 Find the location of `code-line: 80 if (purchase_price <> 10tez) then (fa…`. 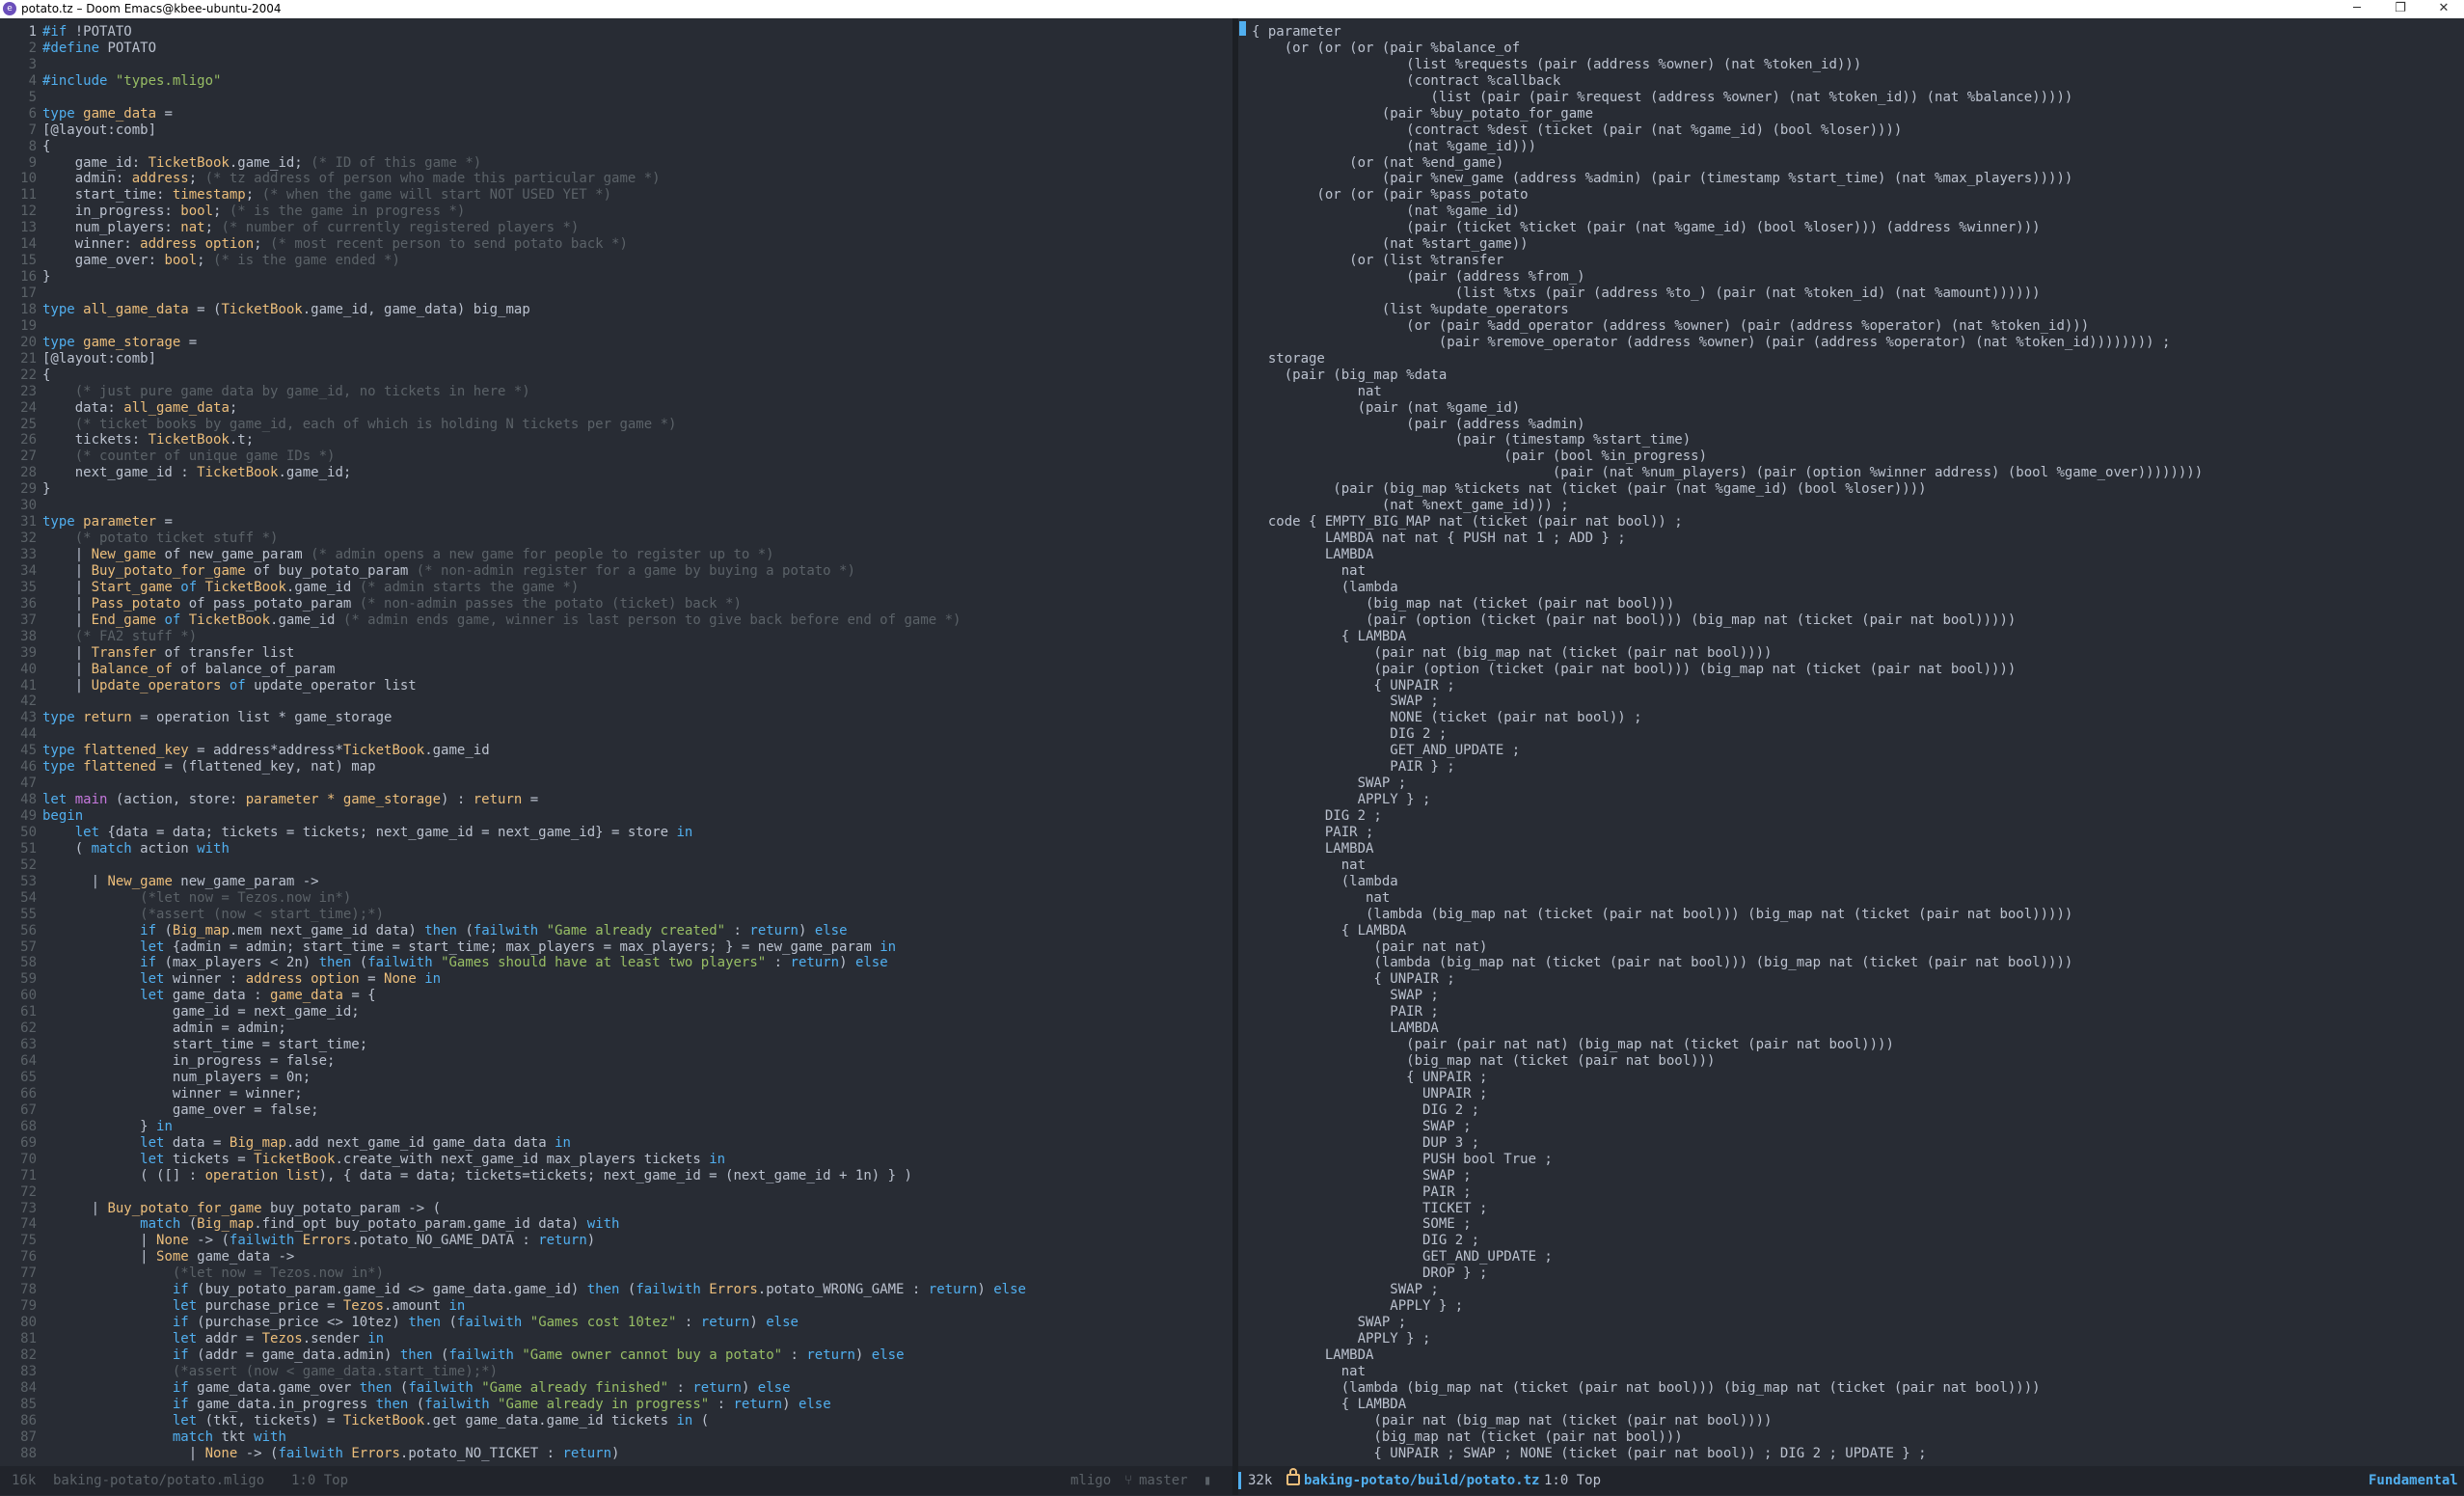

code-line: 80 if (purchase_price <> 10tez) then (fa… is located at coordinates (513, 1323).